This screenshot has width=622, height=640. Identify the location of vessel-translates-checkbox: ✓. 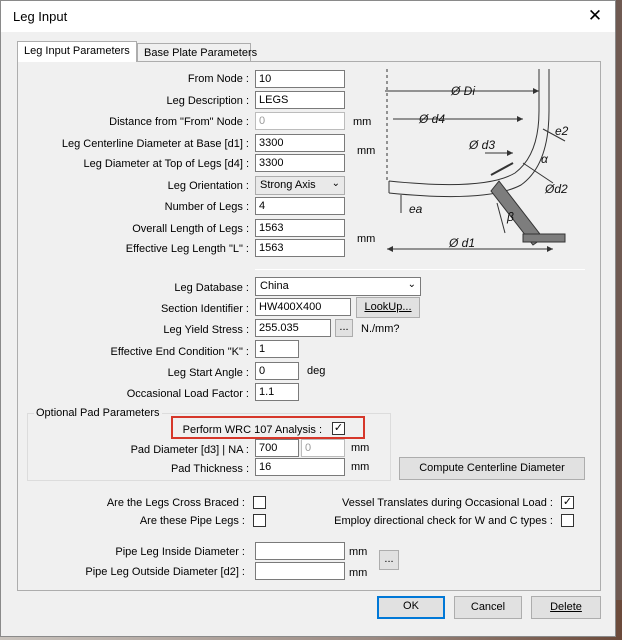
(567, 502).